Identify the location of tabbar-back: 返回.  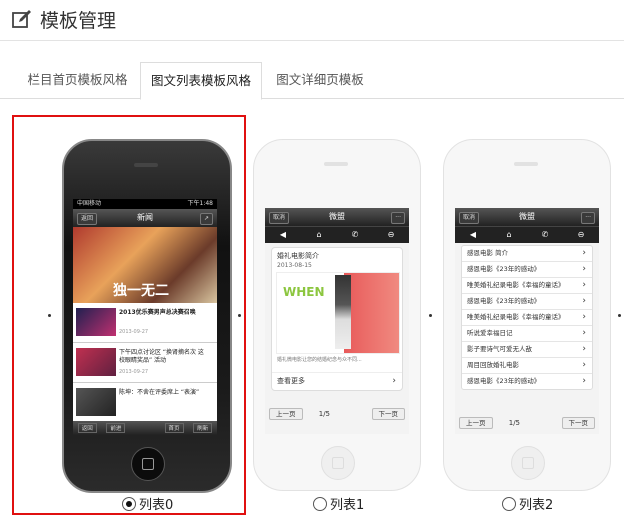
(87, 428).